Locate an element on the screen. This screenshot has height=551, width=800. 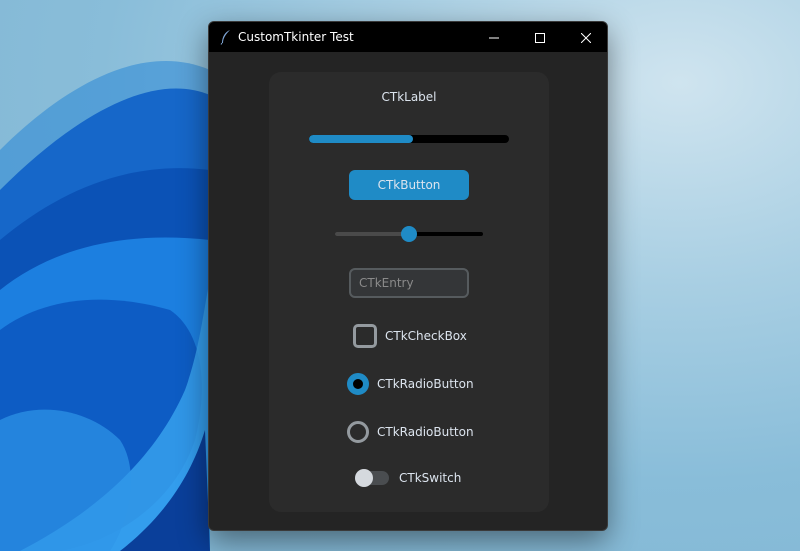
progress-bar-fill is located at coordinates (361, 139).